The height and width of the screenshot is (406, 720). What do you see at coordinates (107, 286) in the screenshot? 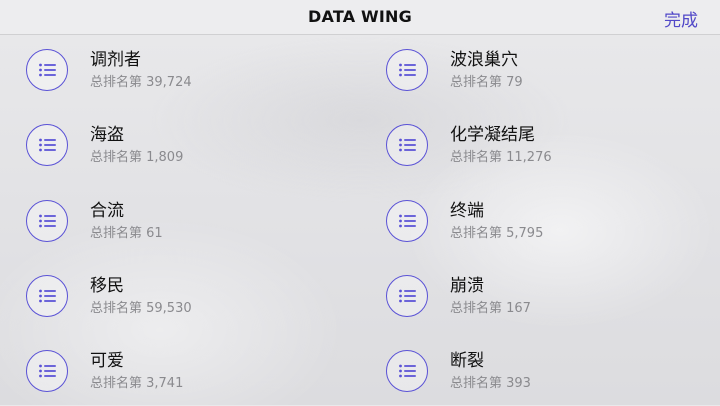
I see `item-name: 移民` at bounding box center [107, 286].